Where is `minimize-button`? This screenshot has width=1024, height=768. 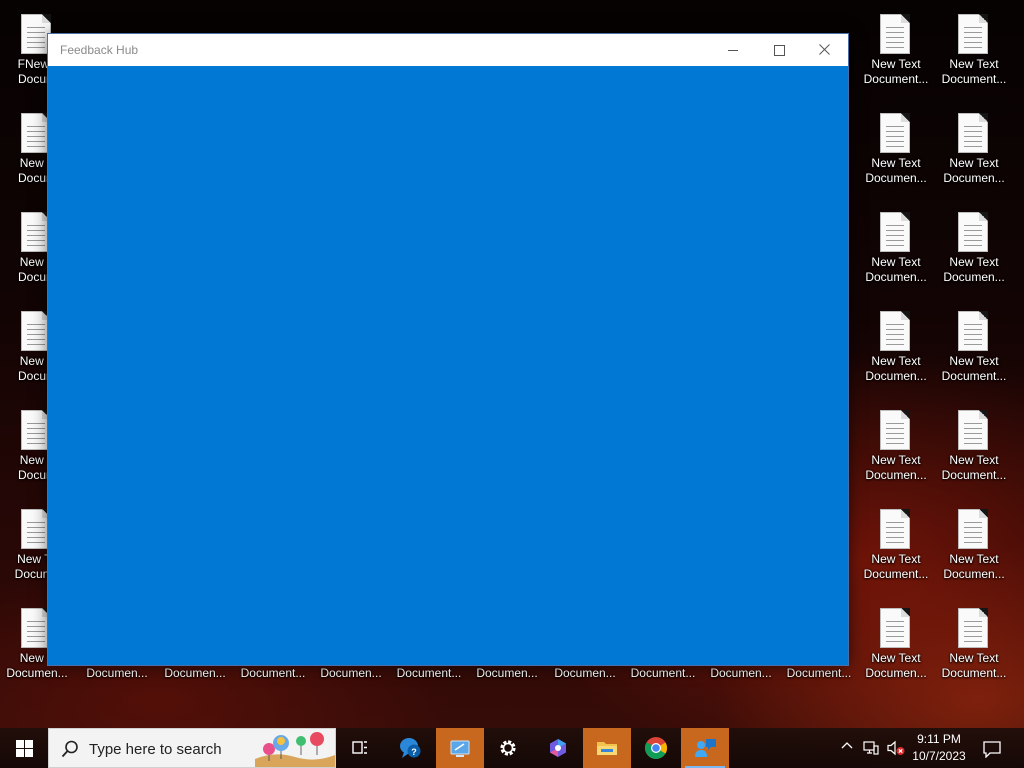
minimize-button is located at coordinates (733, 50).